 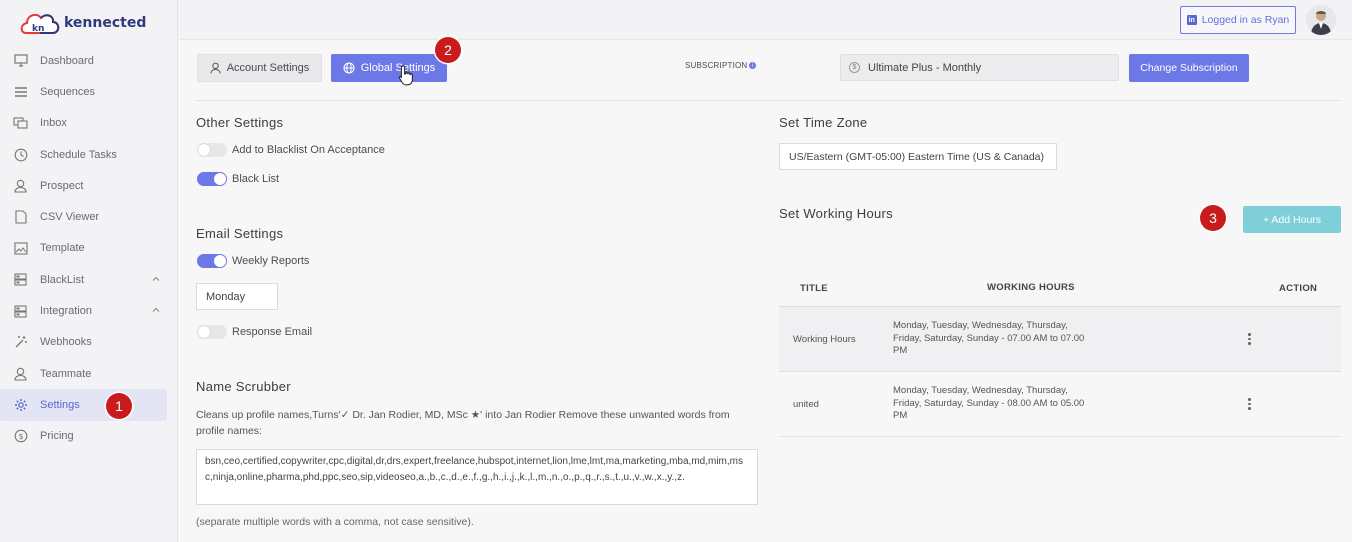 I want to click on weekly-reports-toggle, so click(x=212, y=261).